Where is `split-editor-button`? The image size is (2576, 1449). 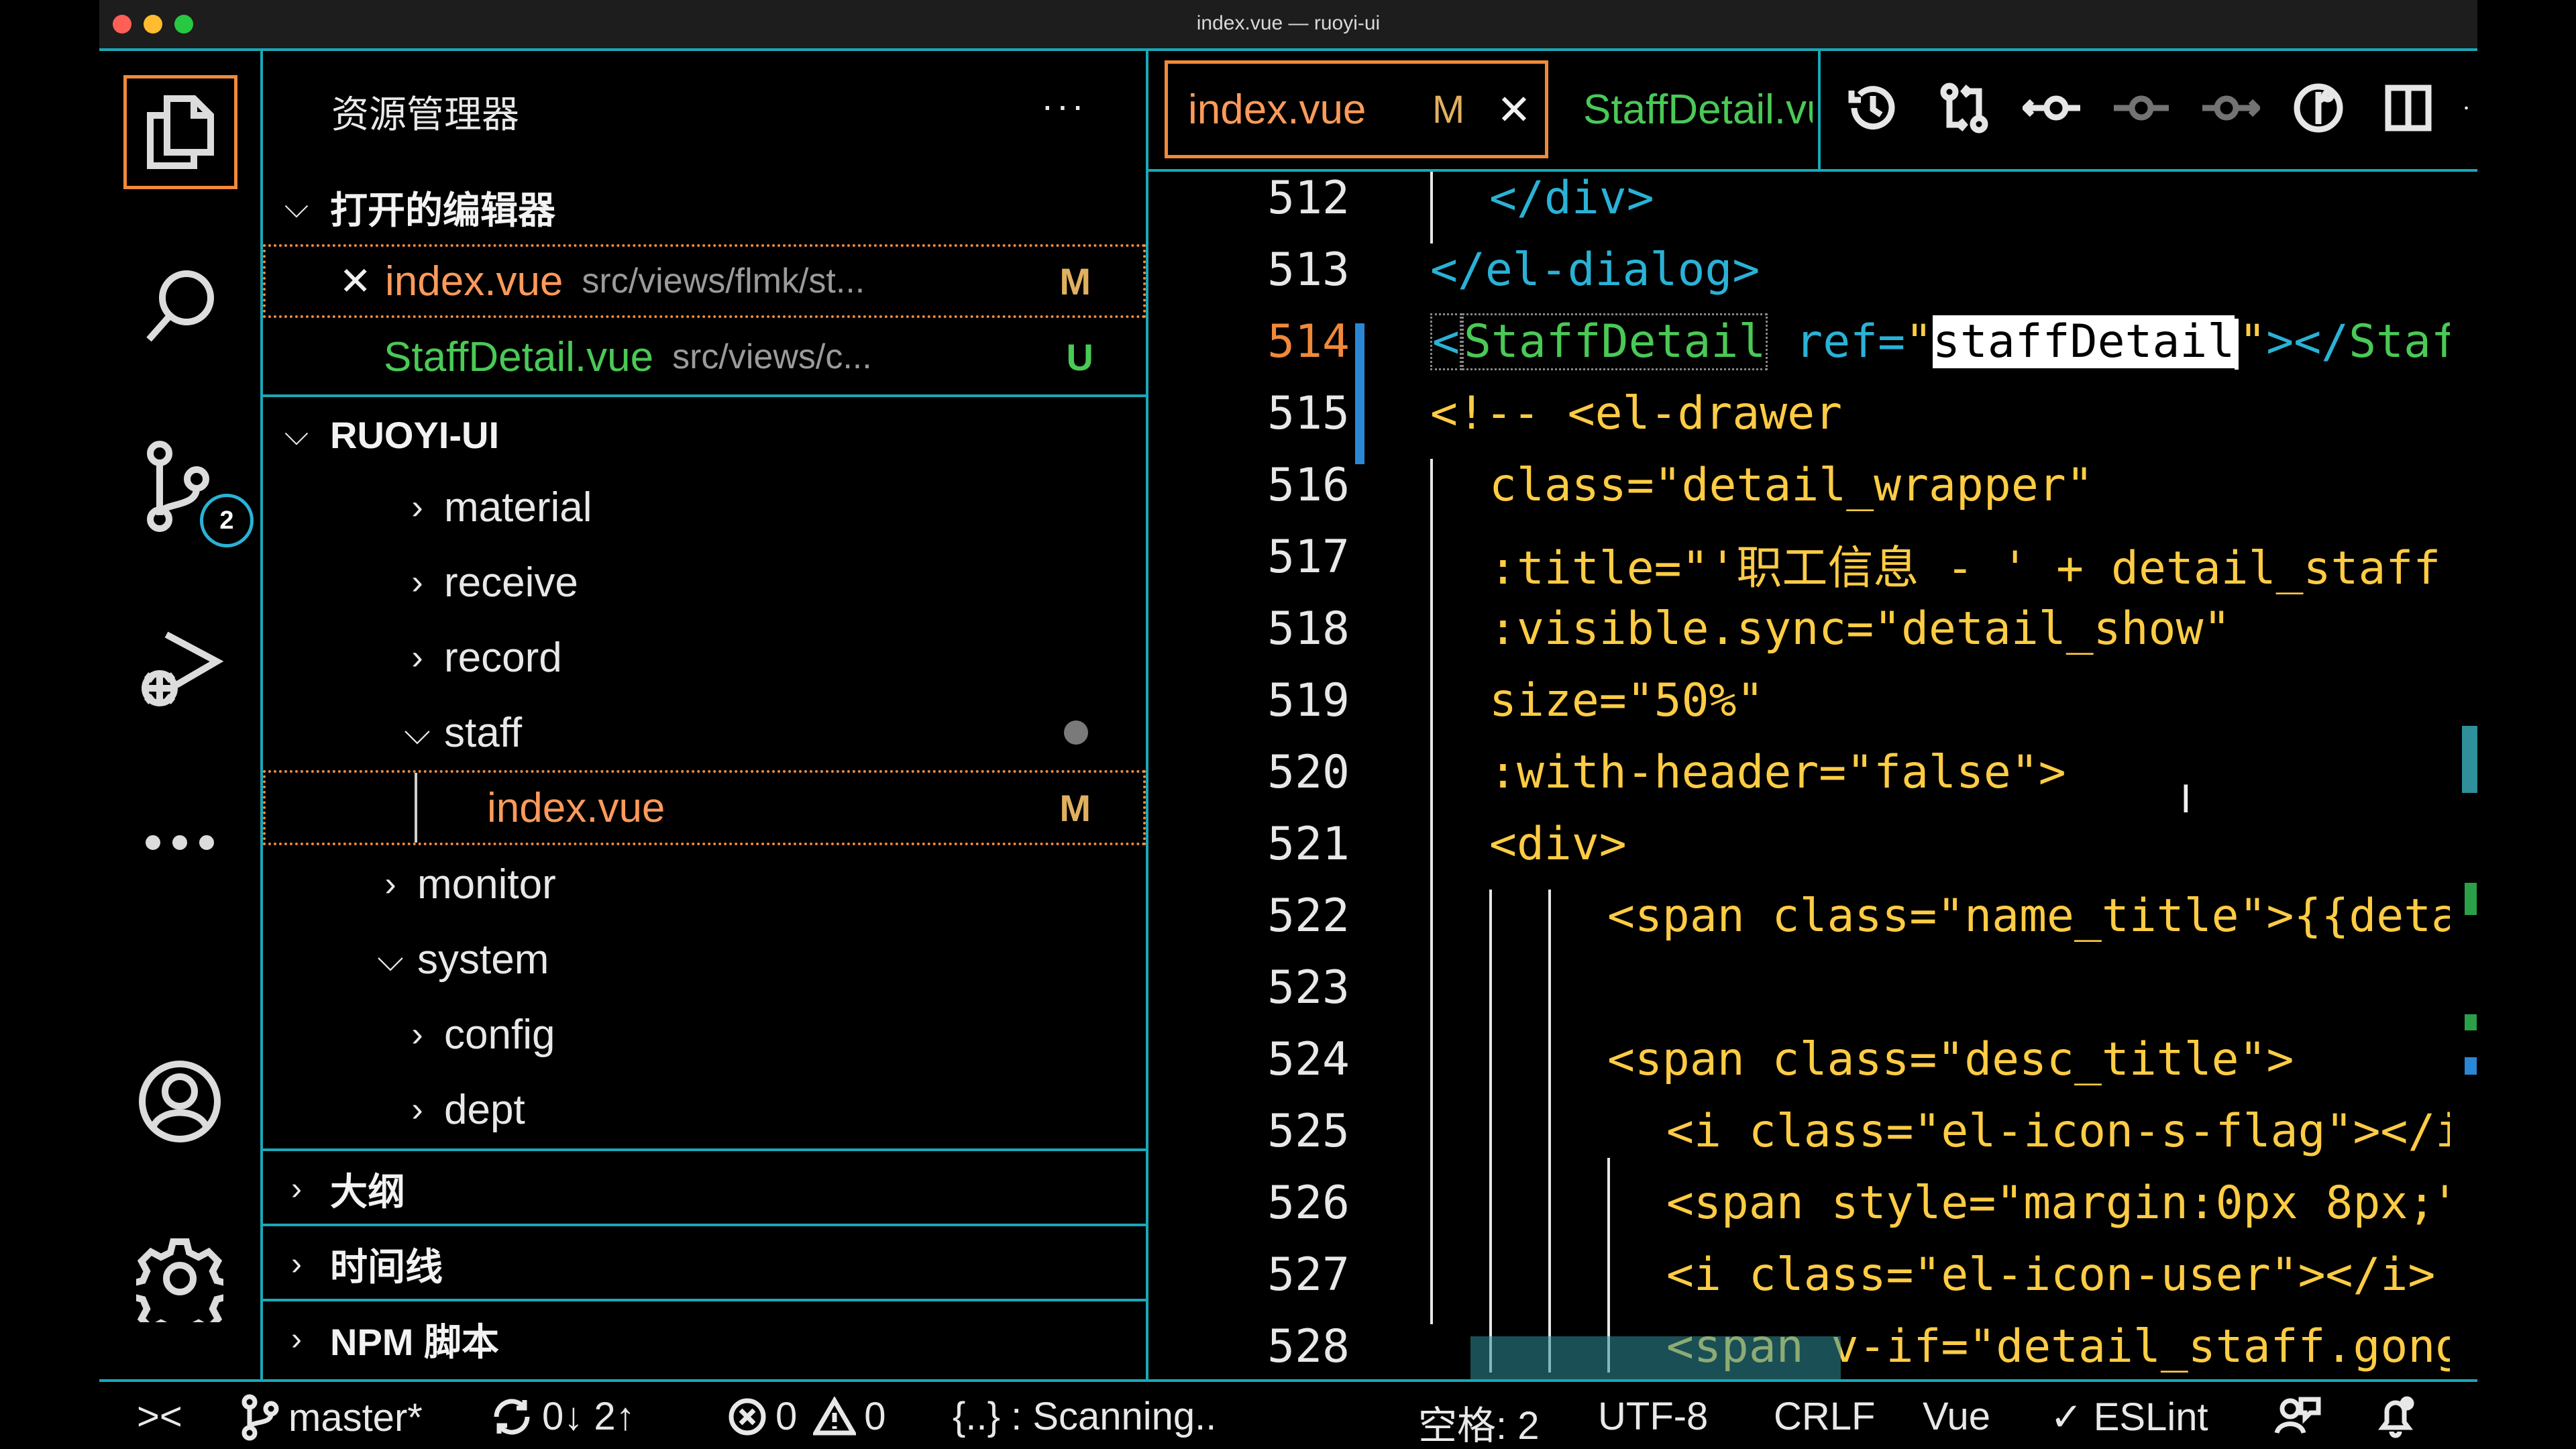 split-editor-button is located at coordinates (2408, 108).